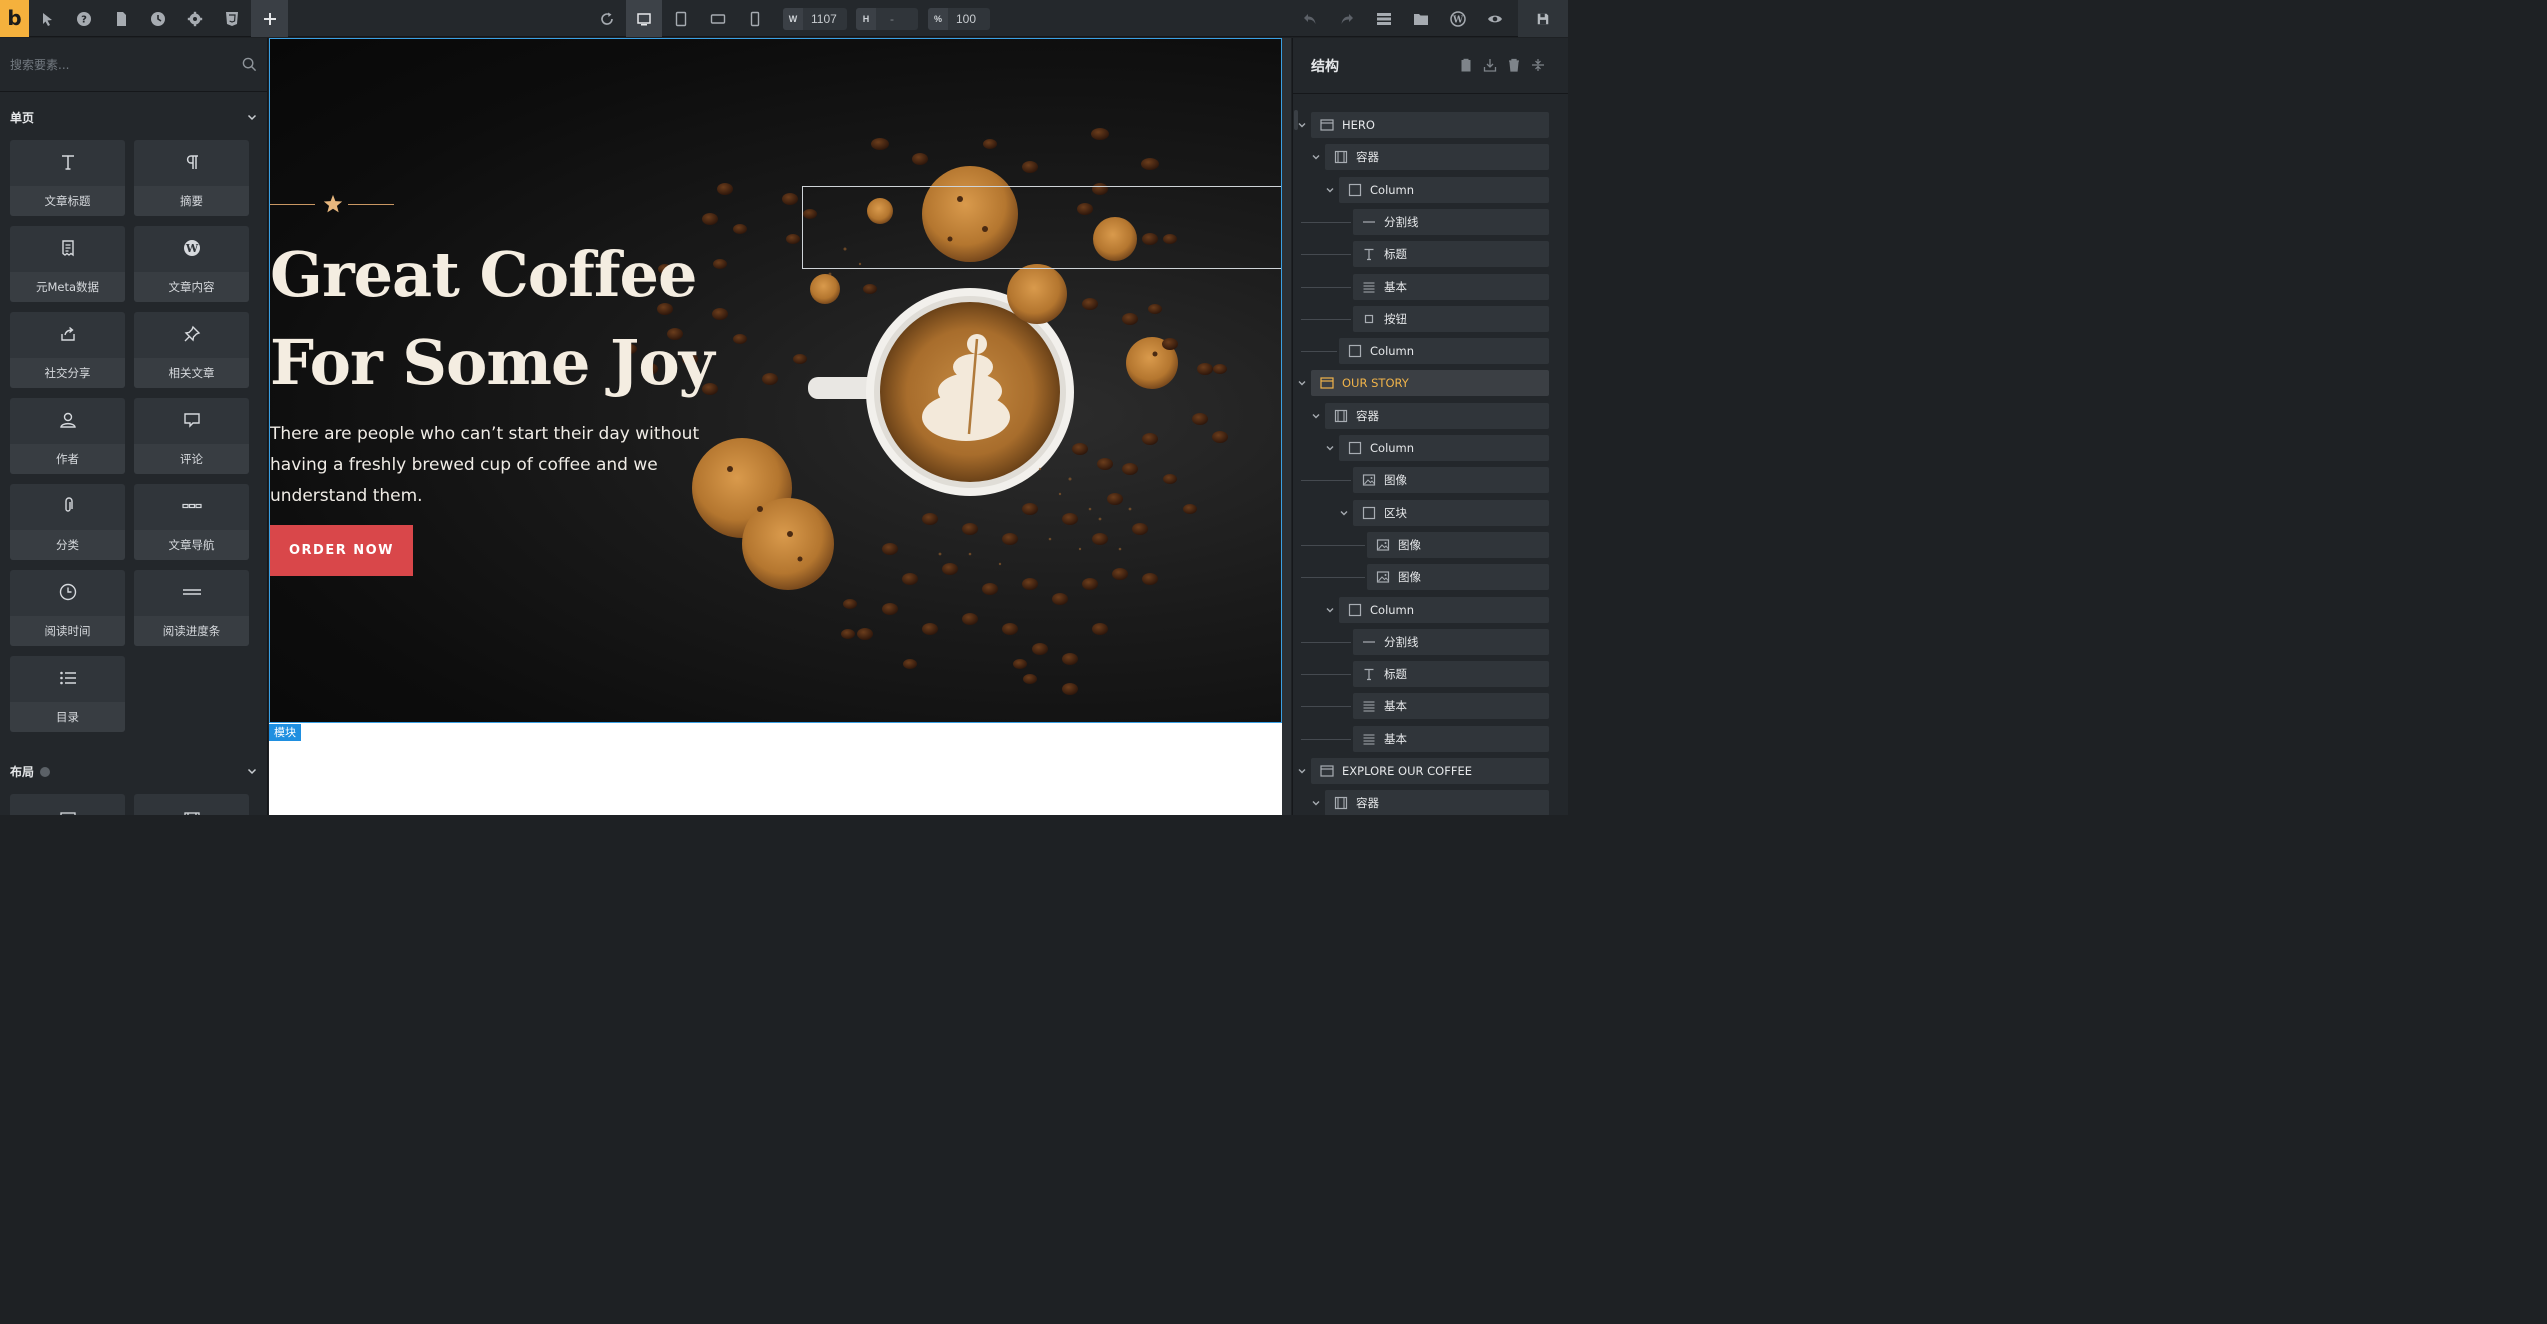 The width and height of the screenshot is (2547, 1324). I want to click on element-post-content: W 文章内容, so click(191, 264).